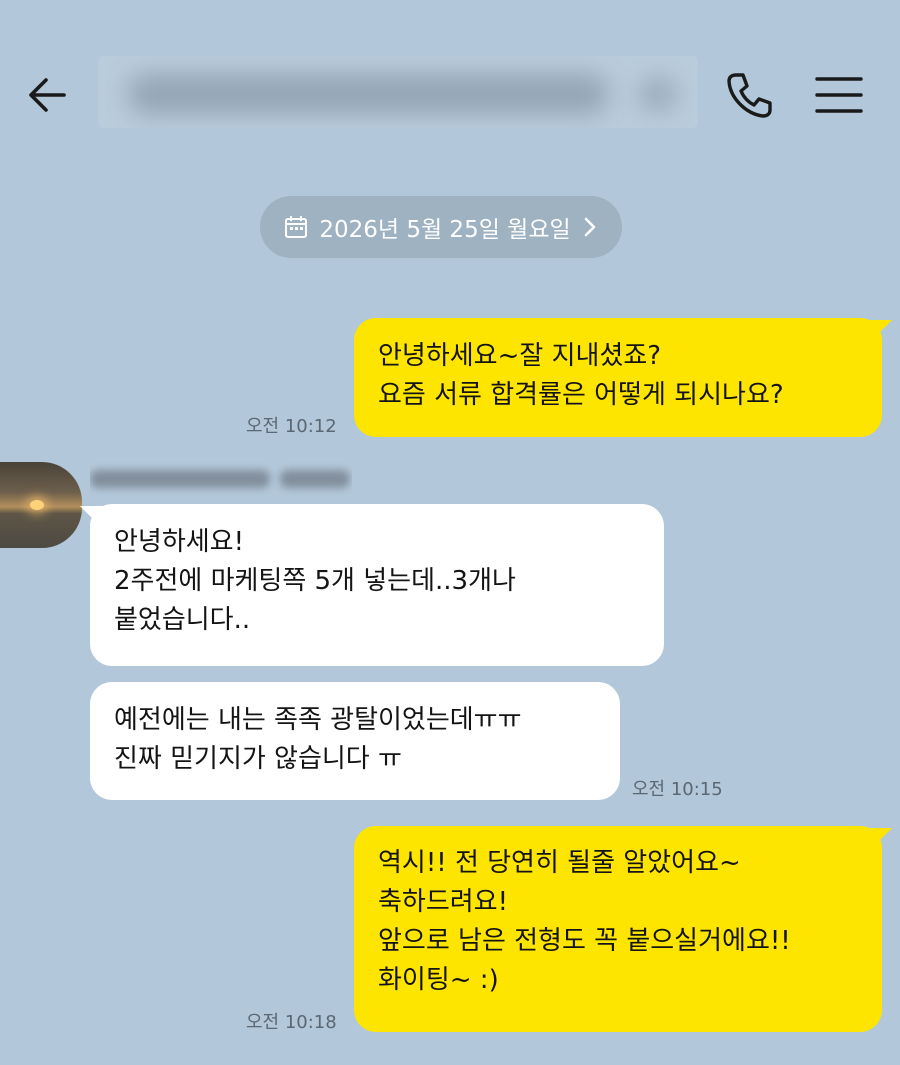 The height and width of the screenshot is (1065, 900). What do you see at coordinates (318, 720) in the screenshot?
I see `message-text: 예전에는 내는 족족 광탈이었는데ㅠㅠ` at bounding box center [318, 720].